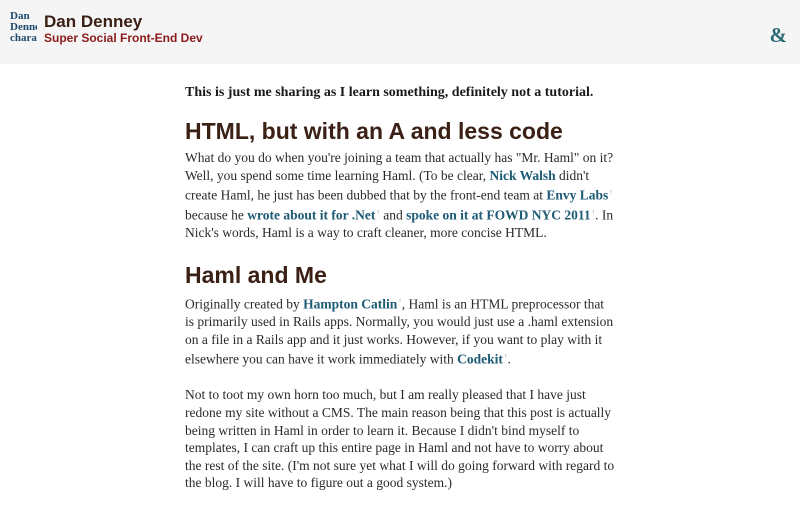  What do you see at coordinates (393, 215) in the screenshot?
I see `text: and` at bounding box center [393, 215].